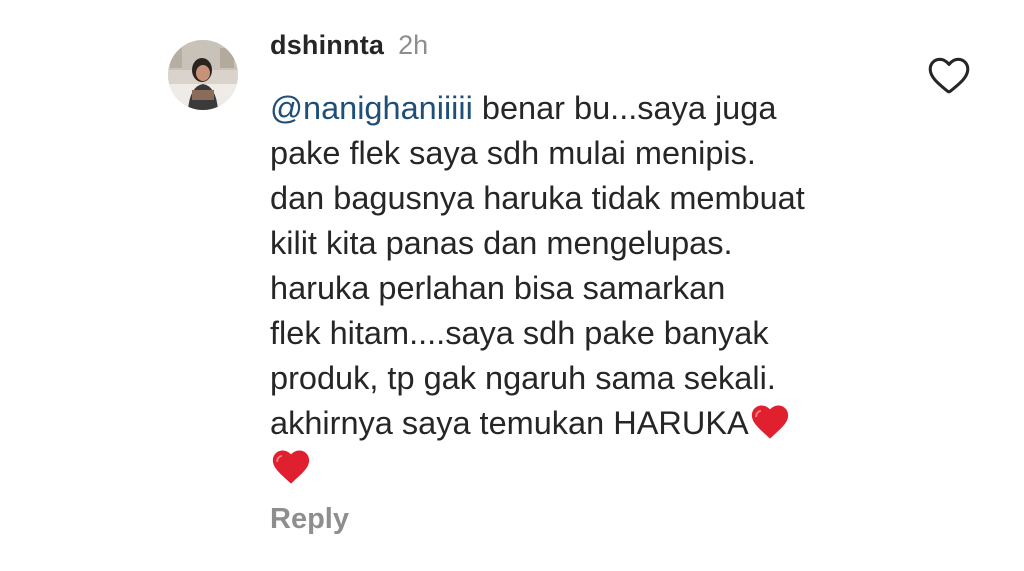 The height and width of the screenshot is (571, 1024). I want to click on comment-line: @nanighaniiiii benar bu...saya juga, so click(620, 108).